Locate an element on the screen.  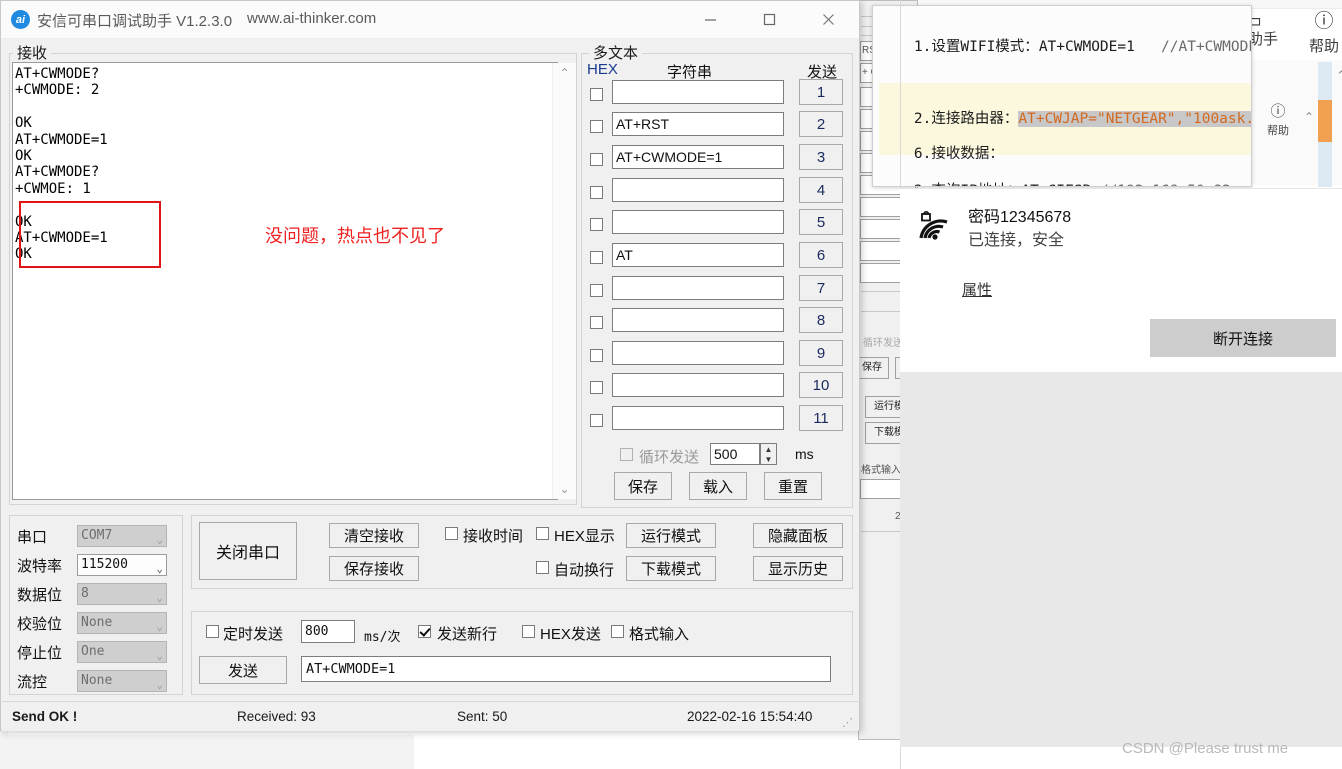
multitext-send-button: 8 is located at coordinates (821, 320).